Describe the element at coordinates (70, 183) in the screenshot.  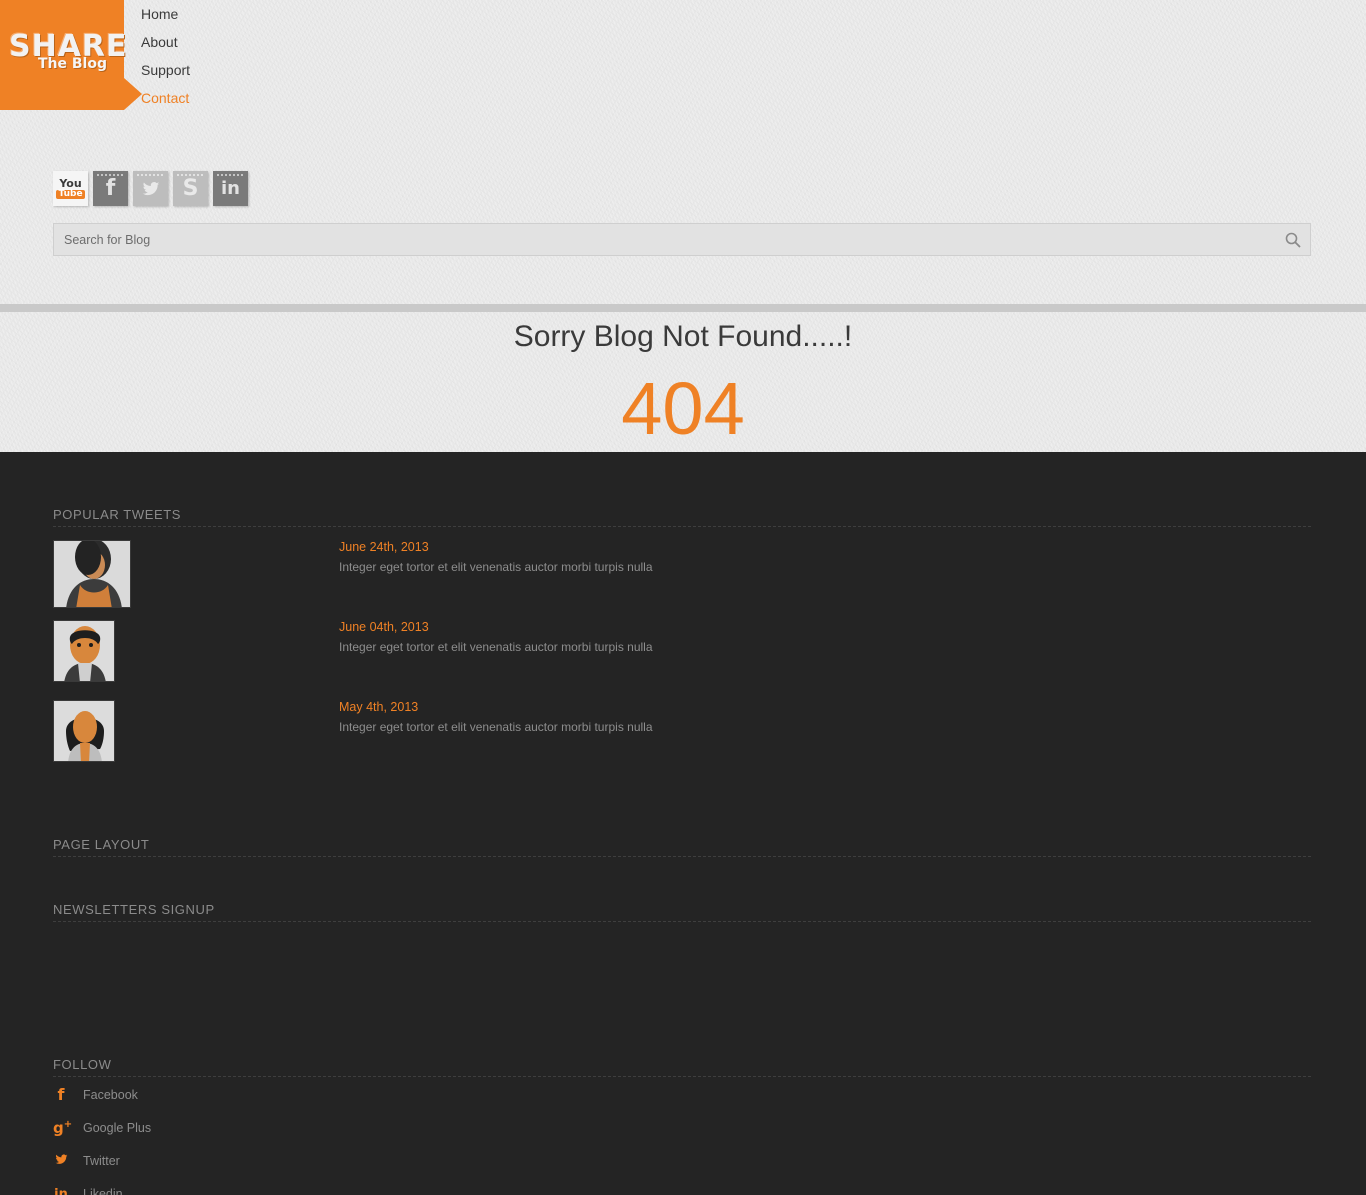
I see `youtube-icon-you: You` at that location.